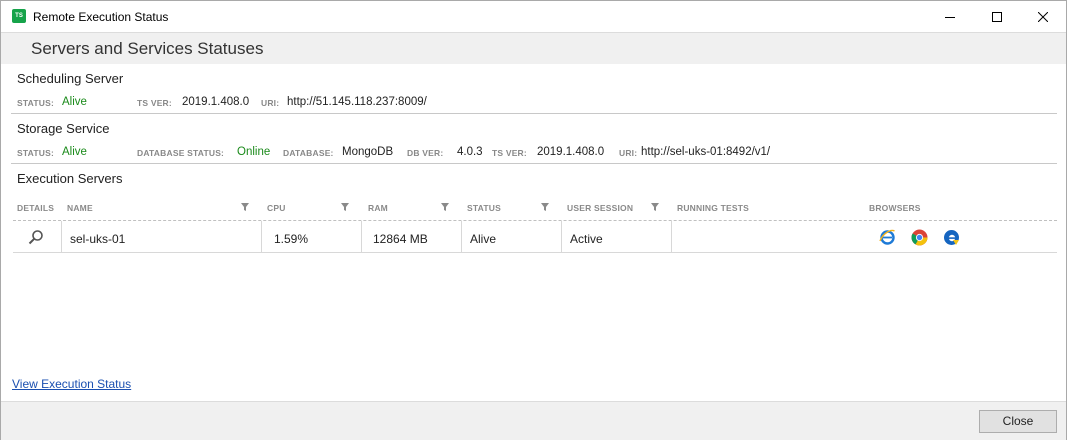 This screenshot has width=1067, height=440. What do you see at coordinates (357, 102) in the screenshot?
I see `uri-value: http://51.145.118.237:8009/` at bounding box center [357, 102].